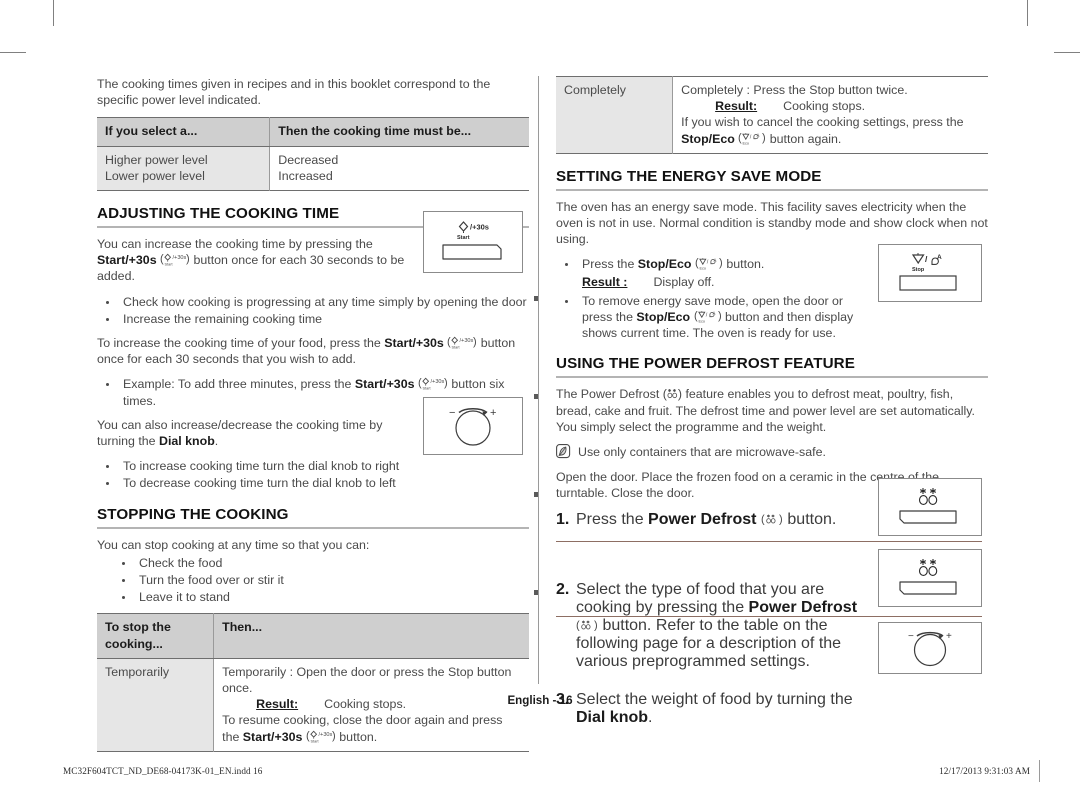  What do you see at coordinates (184, 179) in the screenshot?
I see `cell-lower-power-level: Lower power level` at bounding box center [184, 179].